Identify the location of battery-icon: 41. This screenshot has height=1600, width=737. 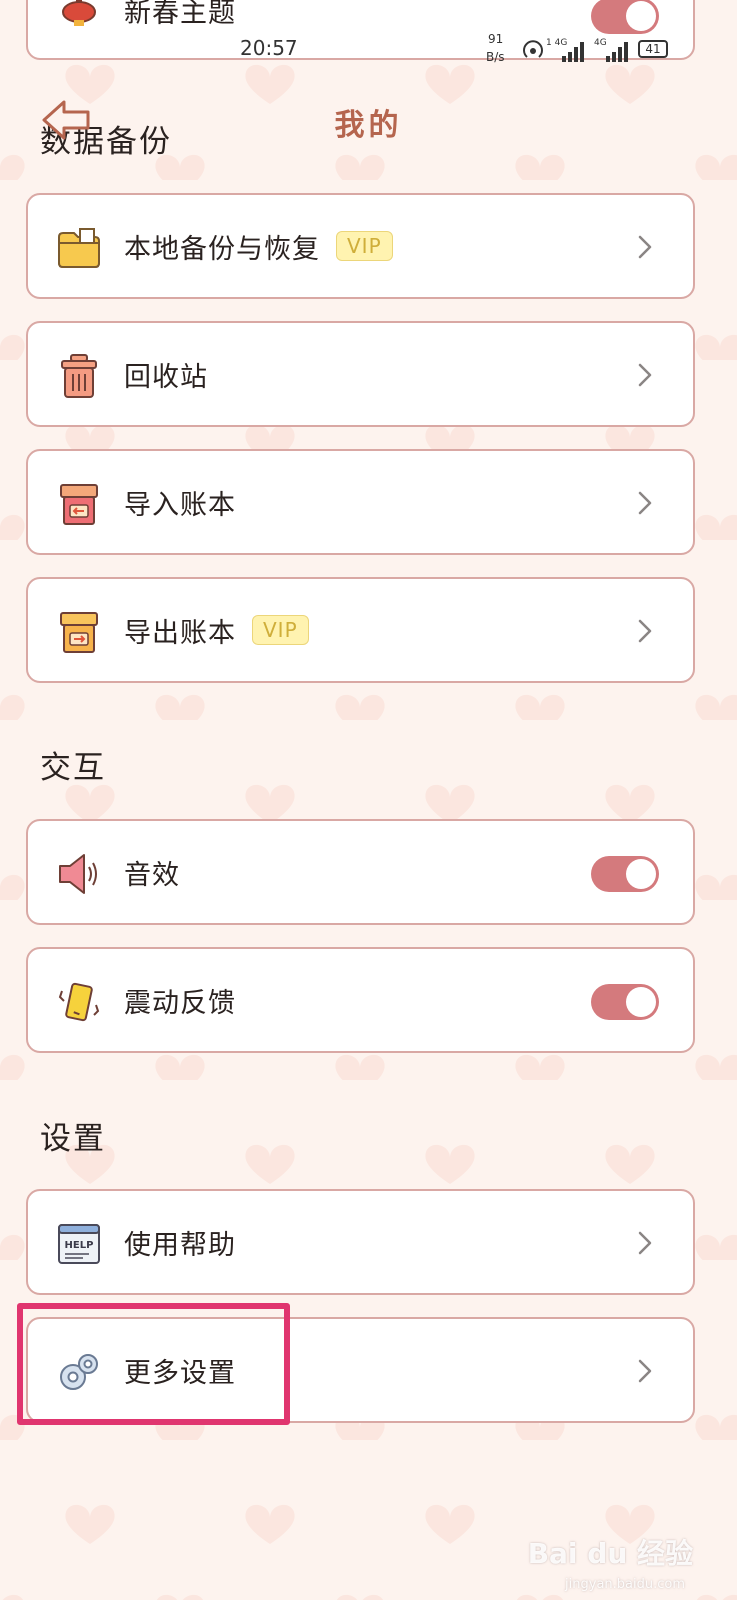
(653, 49).